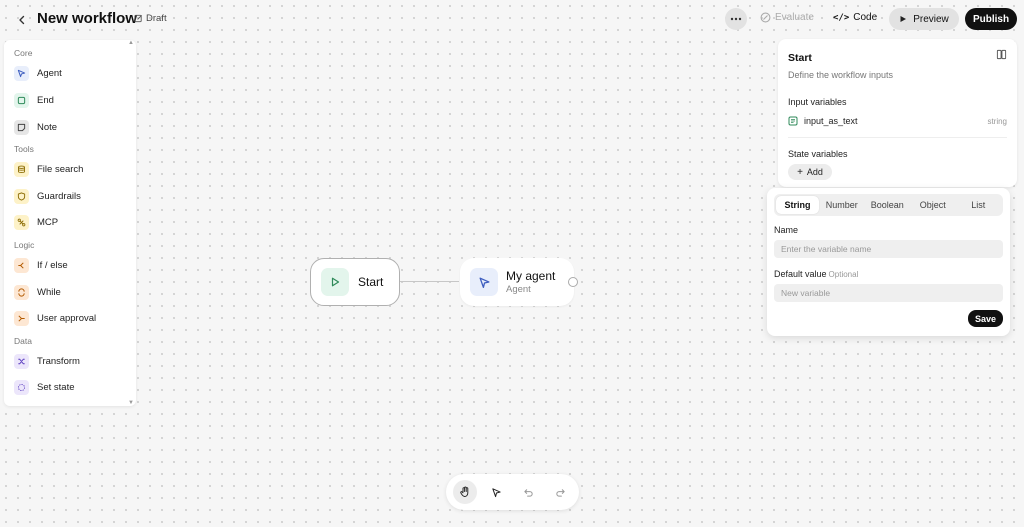 Image resolution: width=1024 pixels, height=527 pixels. Describe the element at coordinates (21, 222) in the screenshot. I see `mcp-icon` at that location.